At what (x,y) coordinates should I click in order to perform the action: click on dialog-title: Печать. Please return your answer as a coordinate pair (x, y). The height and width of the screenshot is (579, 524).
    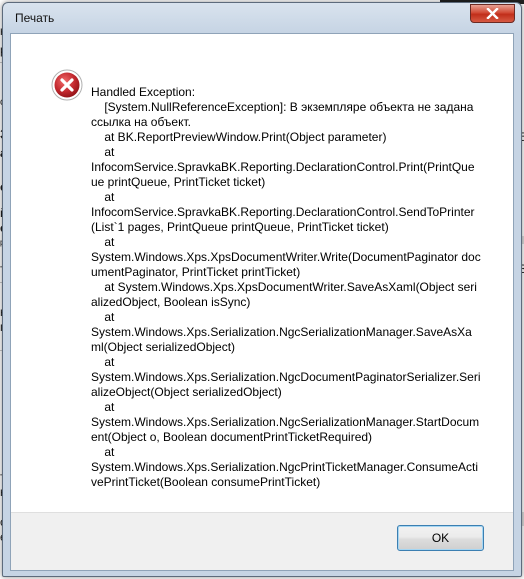
    Looking at the image, I should click on (35, 18).